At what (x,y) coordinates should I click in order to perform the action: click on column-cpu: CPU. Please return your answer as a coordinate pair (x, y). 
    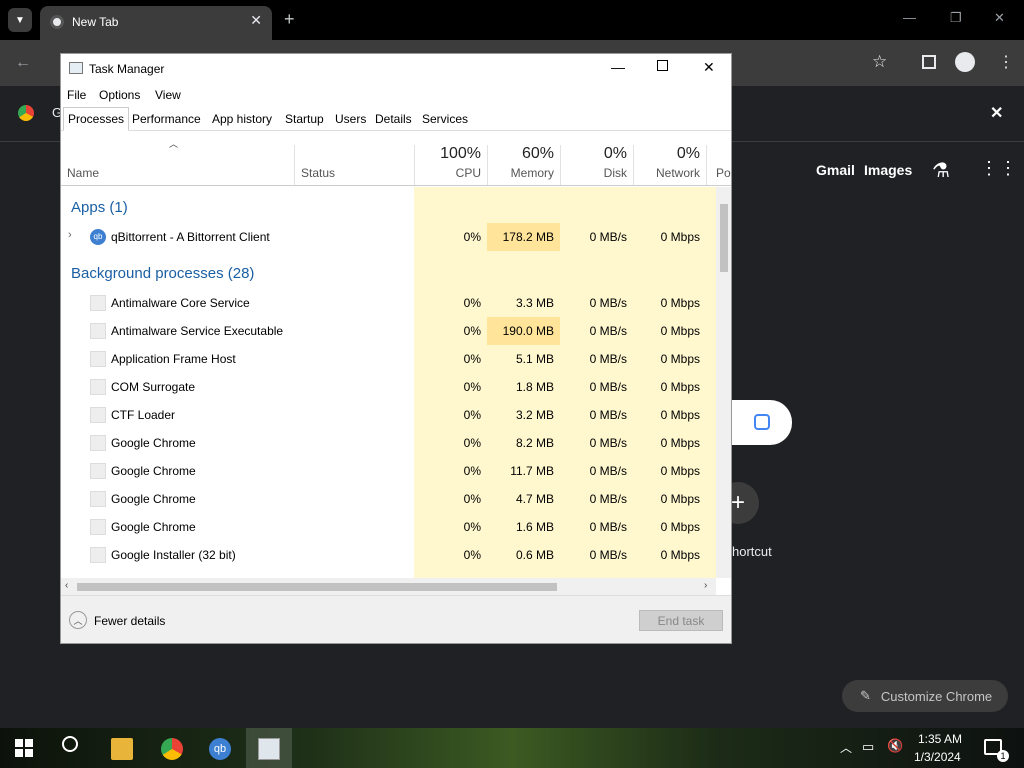
    Looking at the image, I should click on (450, 173).